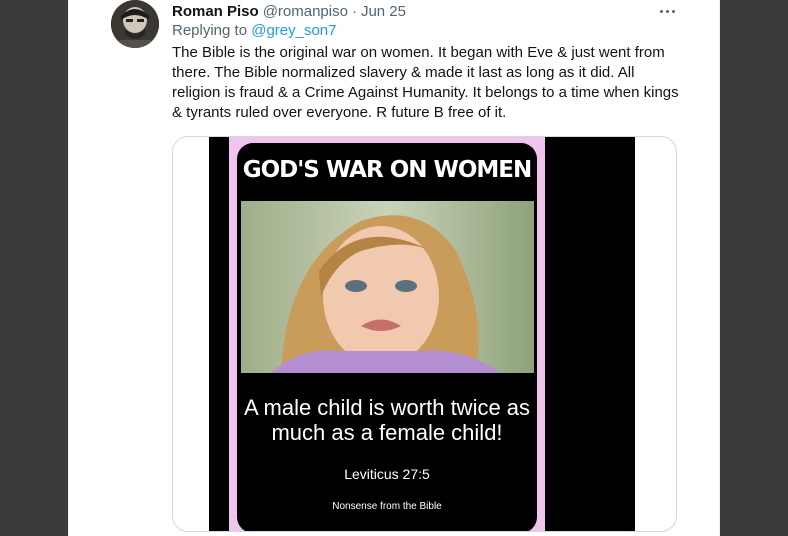  What do you see at coordinates (293, 30) in the screenshot?
I see `replying-mention-link: @grey_son7` at bounding box center [293, 30].